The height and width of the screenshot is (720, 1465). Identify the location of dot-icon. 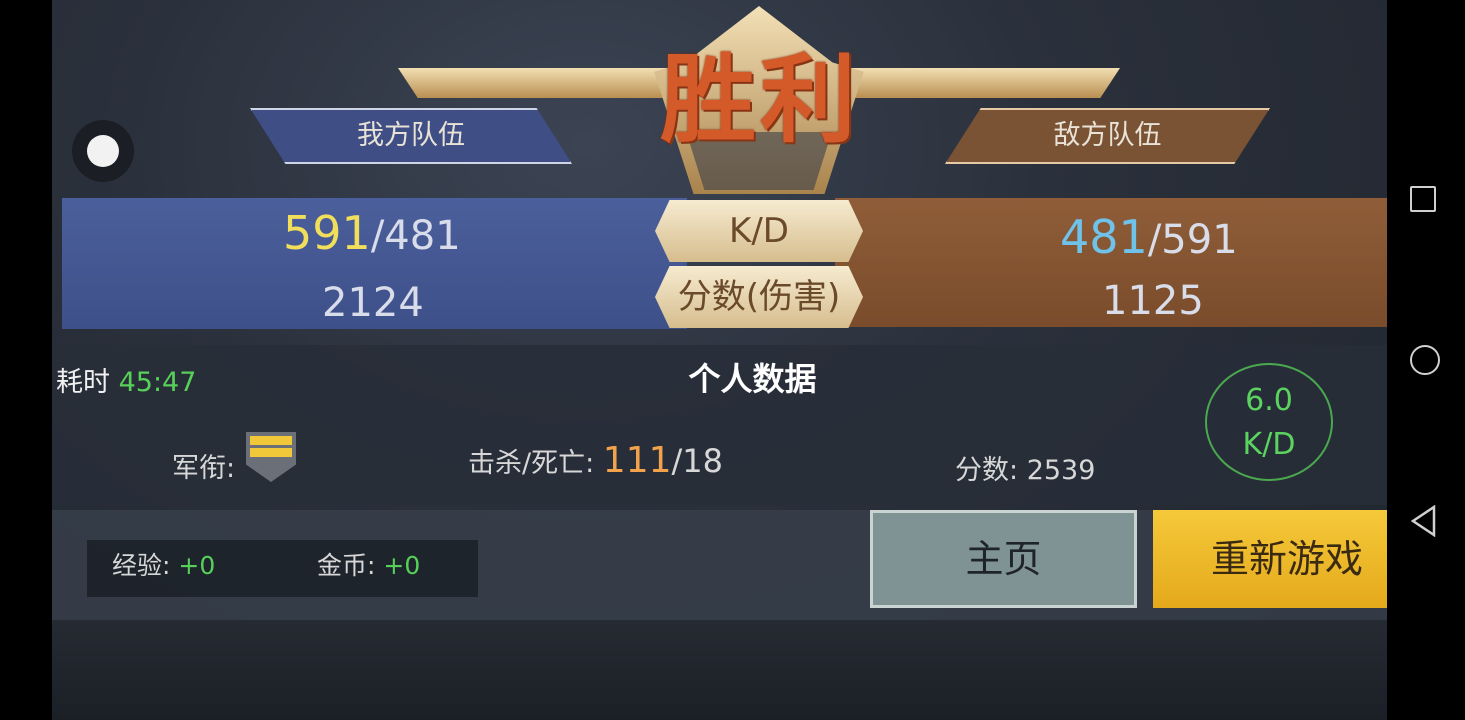
(103, 151).